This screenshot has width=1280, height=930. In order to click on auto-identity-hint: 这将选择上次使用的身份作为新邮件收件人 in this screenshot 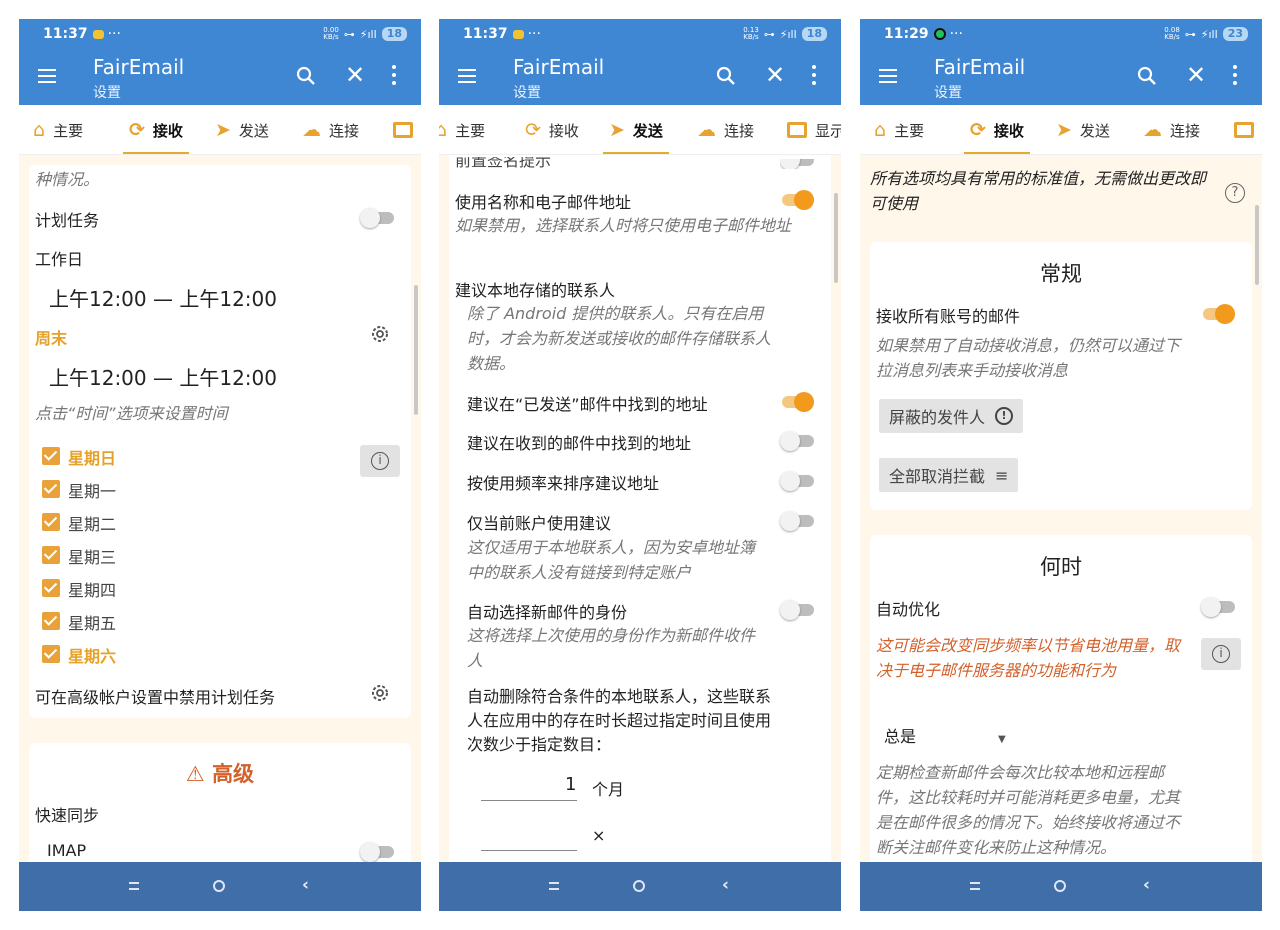, I will do `click(611, 648)`.